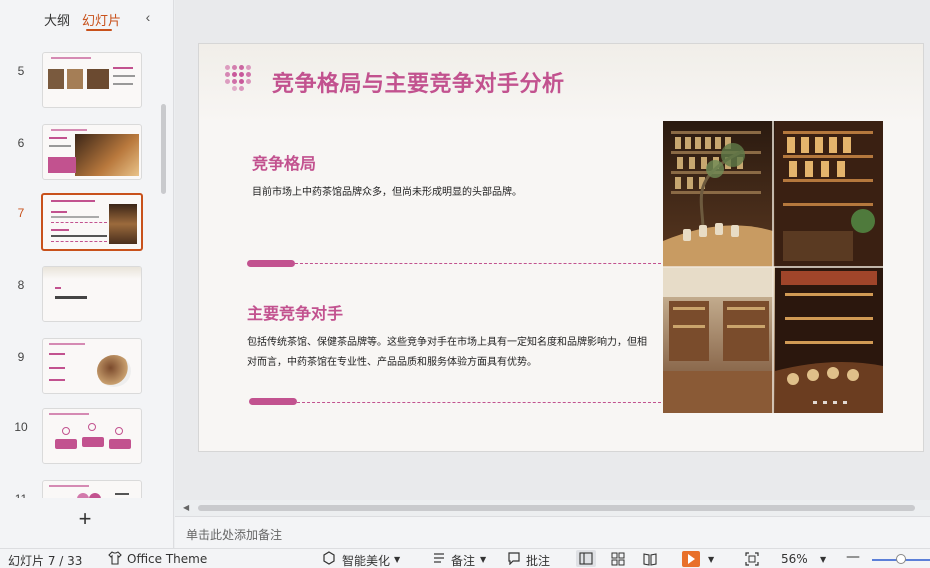 The width and height of the screenshot is (930, 568). Describe the element at coordinates (163, 149) in the screenshot. I see `thumbnail-scrollbar` at that location.